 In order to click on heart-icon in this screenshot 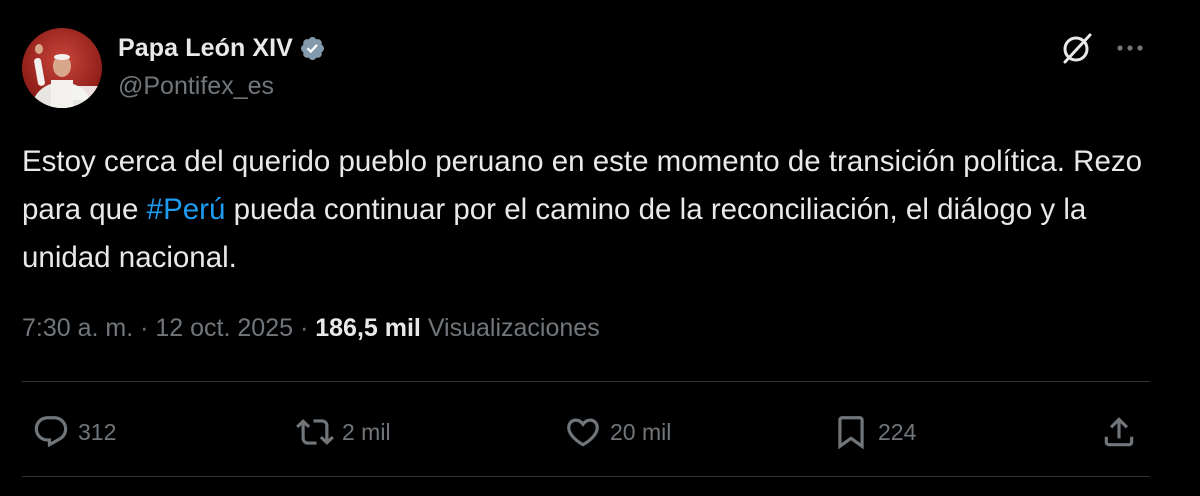, I will do `click(583, 432)`.